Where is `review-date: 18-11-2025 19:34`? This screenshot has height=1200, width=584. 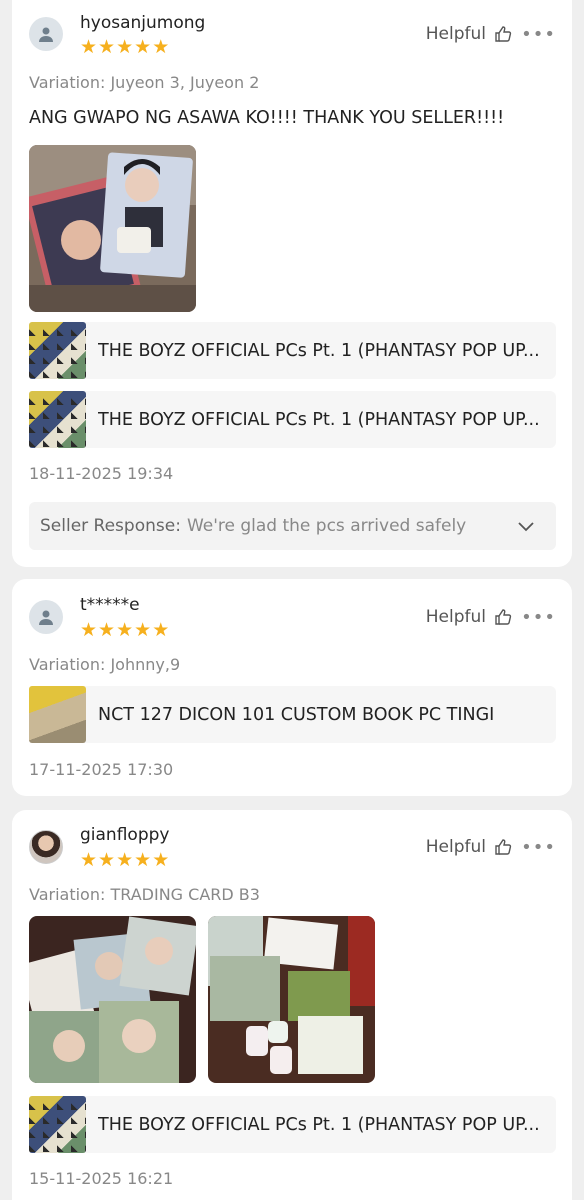
review-date: 18-11-2025 19:34 is located at coordinates (101, 473).